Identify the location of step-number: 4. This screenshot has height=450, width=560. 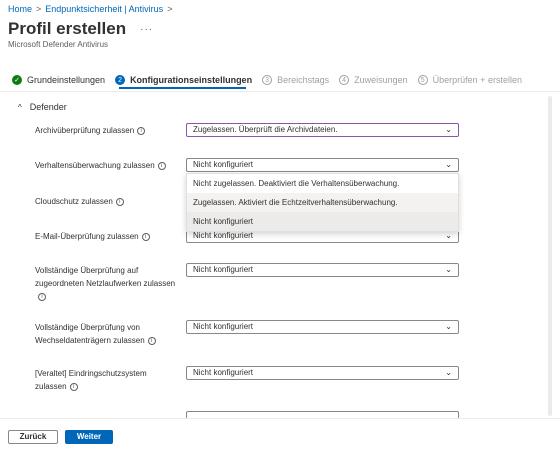
(344, 80).